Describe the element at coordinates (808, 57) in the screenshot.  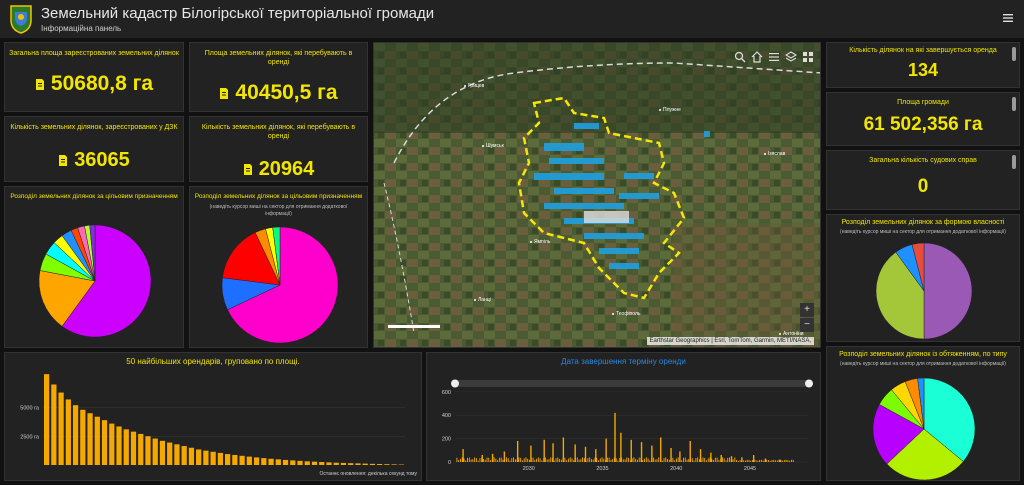
I see `basemap-gallery-icon` at that location.